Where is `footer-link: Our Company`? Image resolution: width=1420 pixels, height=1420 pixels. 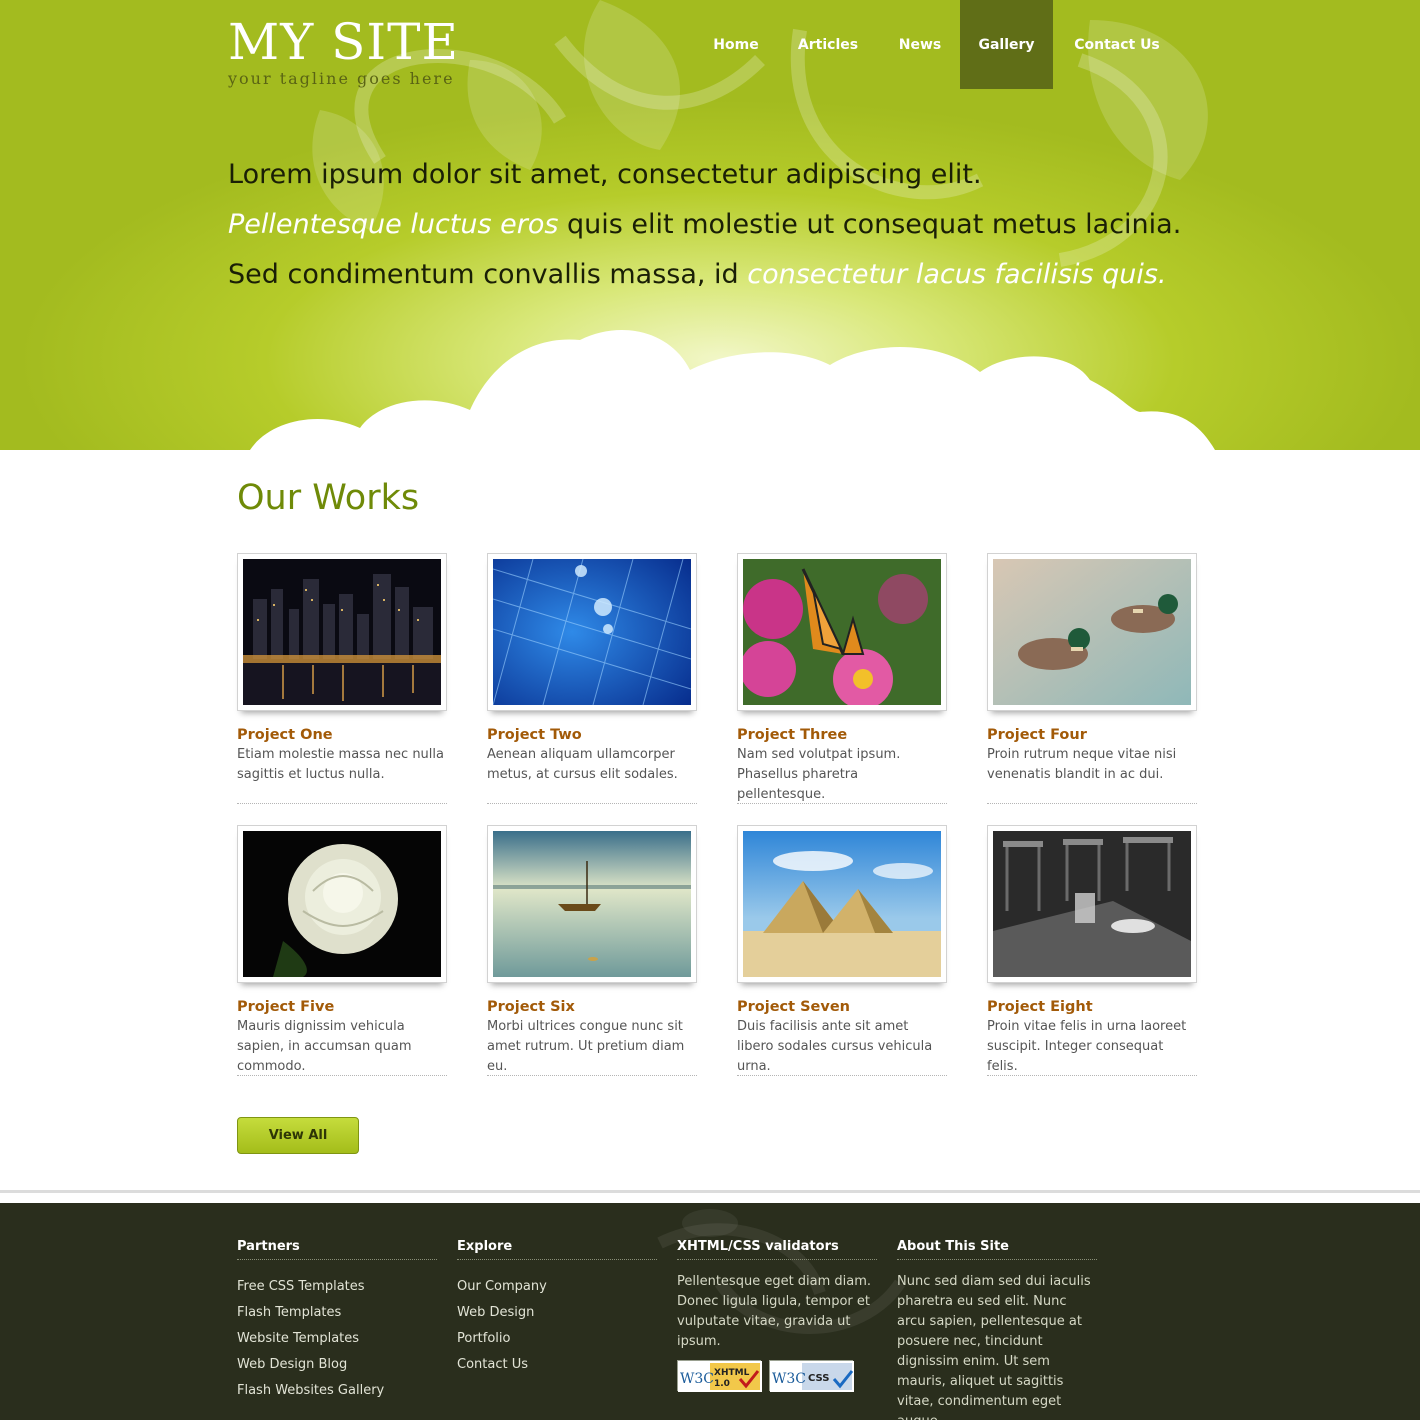
footer-link: Our Company is located at coordinates (557, 1287).